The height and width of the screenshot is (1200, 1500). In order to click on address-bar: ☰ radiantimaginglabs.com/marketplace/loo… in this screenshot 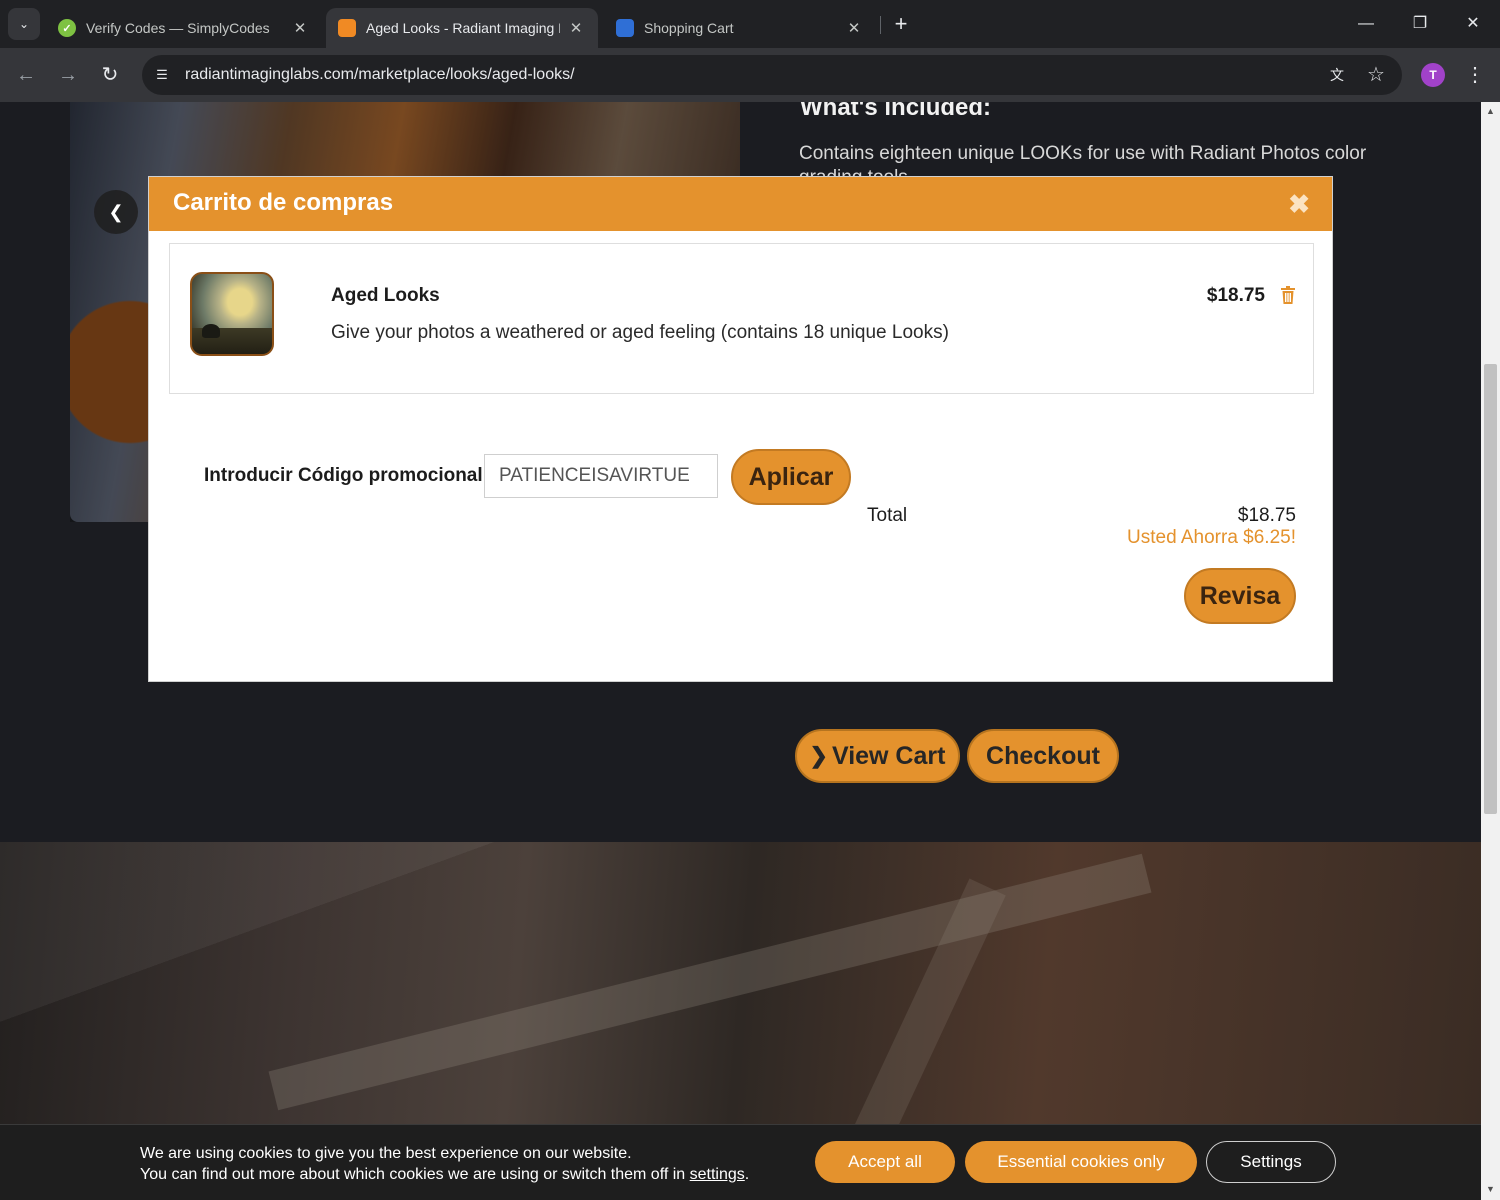, I will do `click(772, 75)`.